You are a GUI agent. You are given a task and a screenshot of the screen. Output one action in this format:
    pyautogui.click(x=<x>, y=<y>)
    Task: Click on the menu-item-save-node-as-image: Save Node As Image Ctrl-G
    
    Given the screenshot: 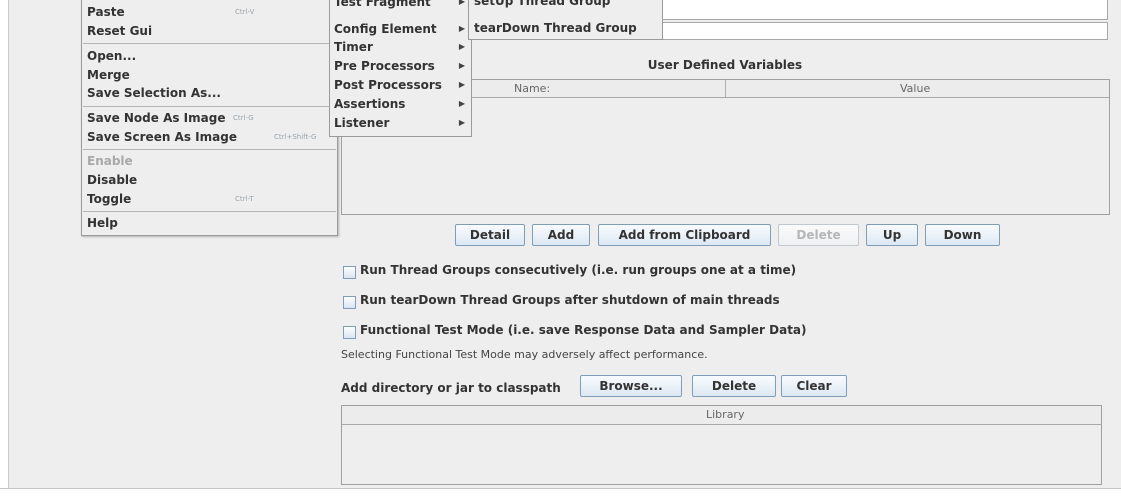 What is the action you would take?
    pyautogui.click(x=209, y=119)
    